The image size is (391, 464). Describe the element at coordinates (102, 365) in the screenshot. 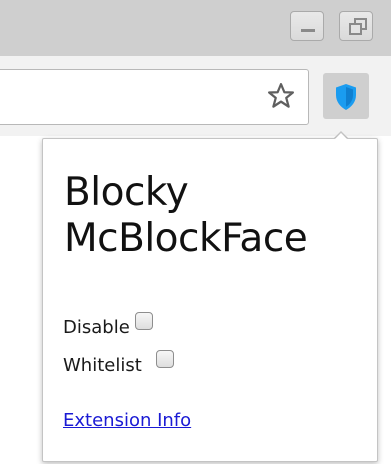

I see `whitelist-label: Whitelist` at that location.